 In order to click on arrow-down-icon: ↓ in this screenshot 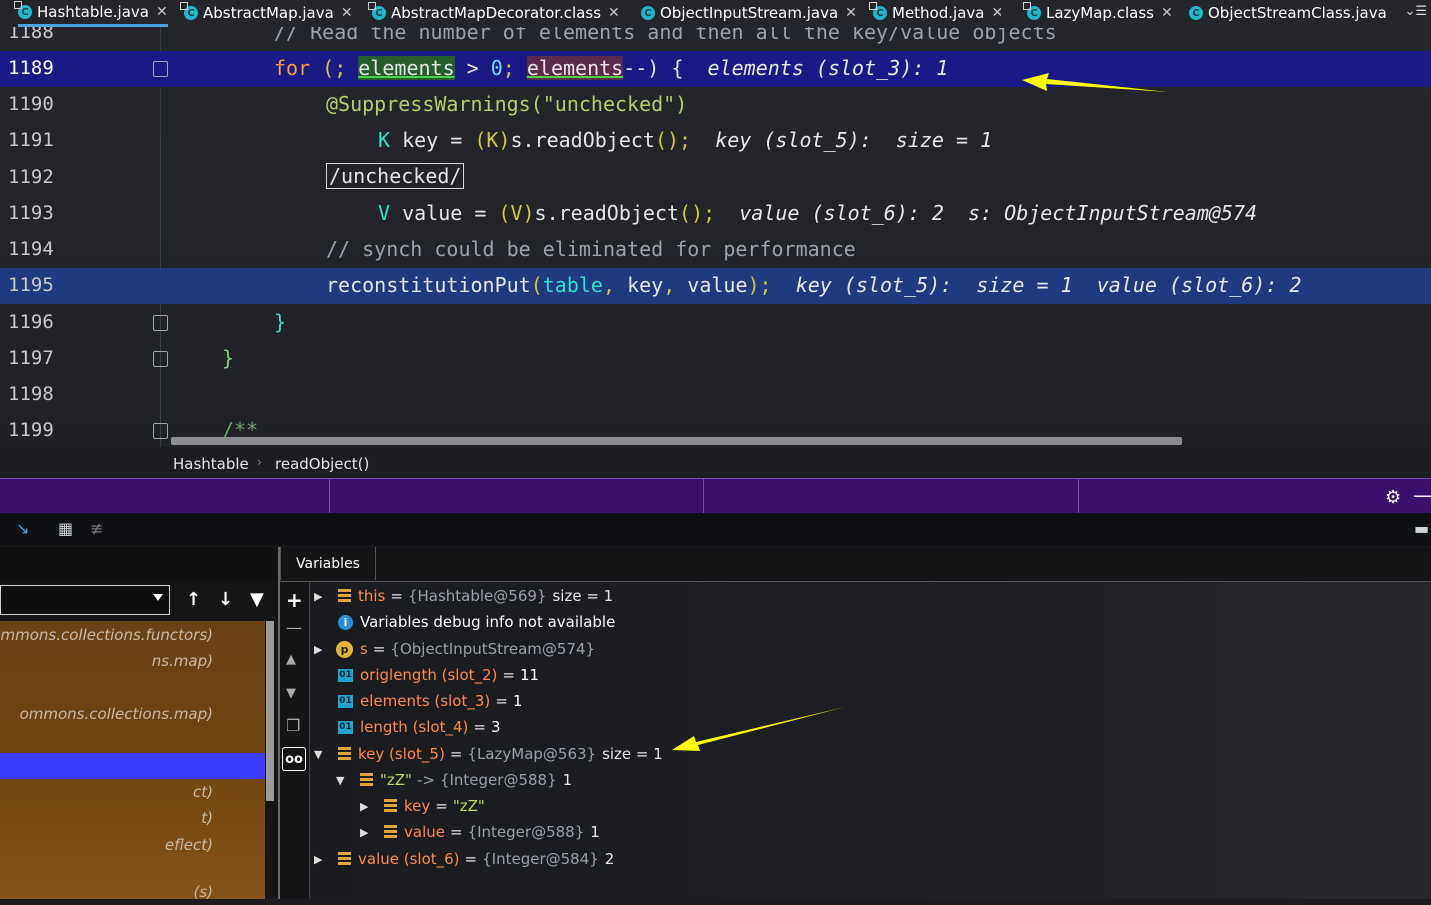, I will do `click(225, 599)`.